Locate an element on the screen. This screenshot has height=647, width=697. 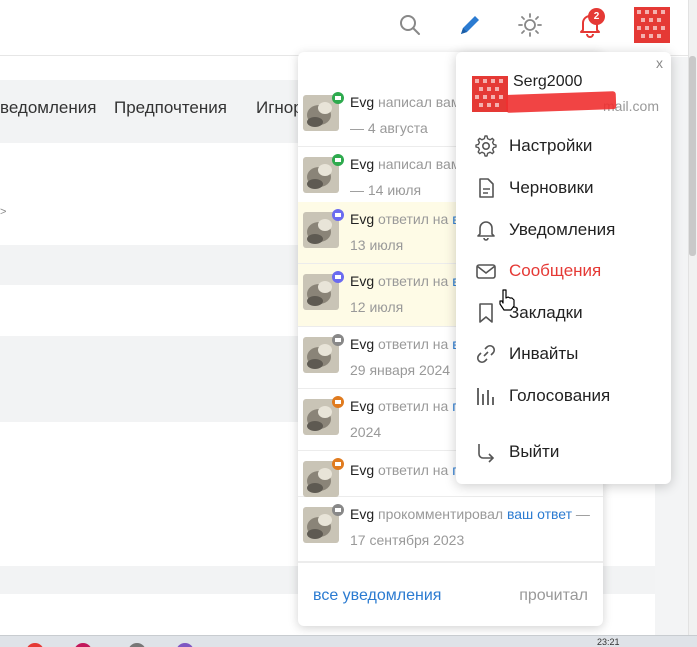
menu-item-label: Сообщения is located at coordinates (555, 270).